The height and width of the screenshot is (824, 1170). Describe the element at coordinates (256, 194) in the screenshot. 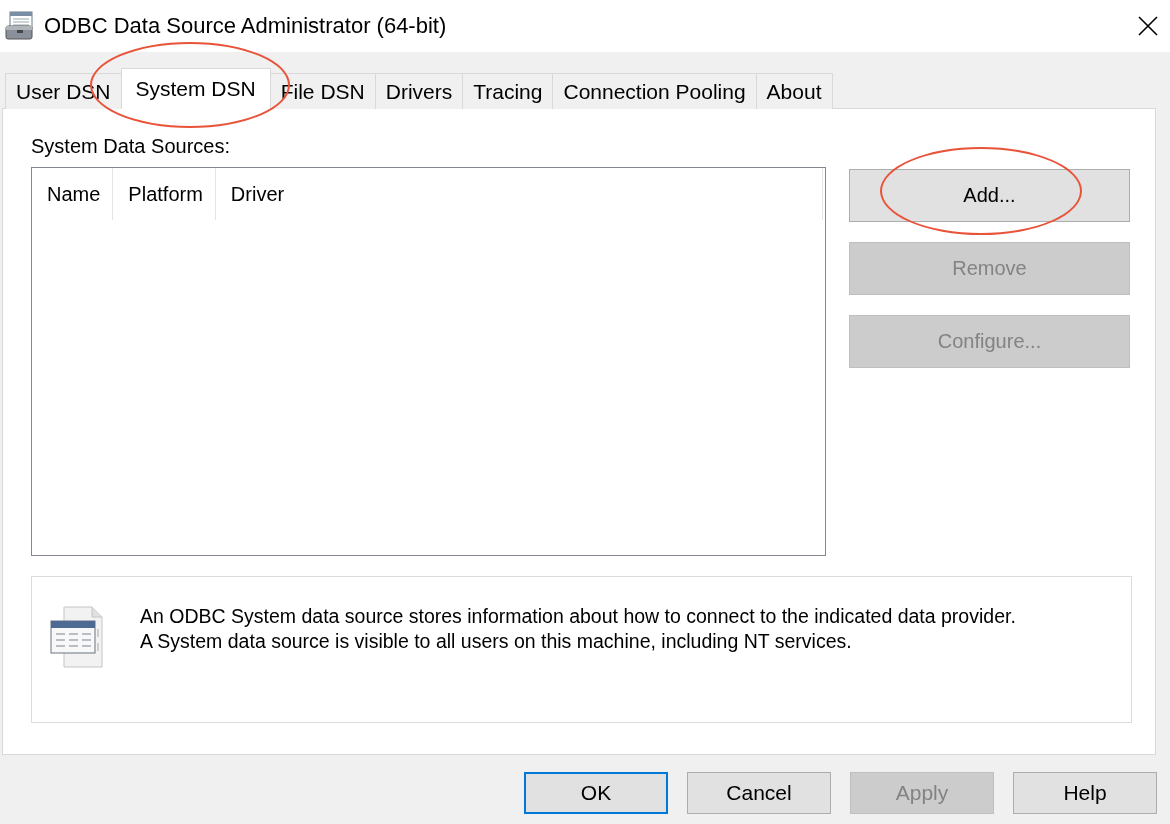

I see `column-header: Driver` at that location.